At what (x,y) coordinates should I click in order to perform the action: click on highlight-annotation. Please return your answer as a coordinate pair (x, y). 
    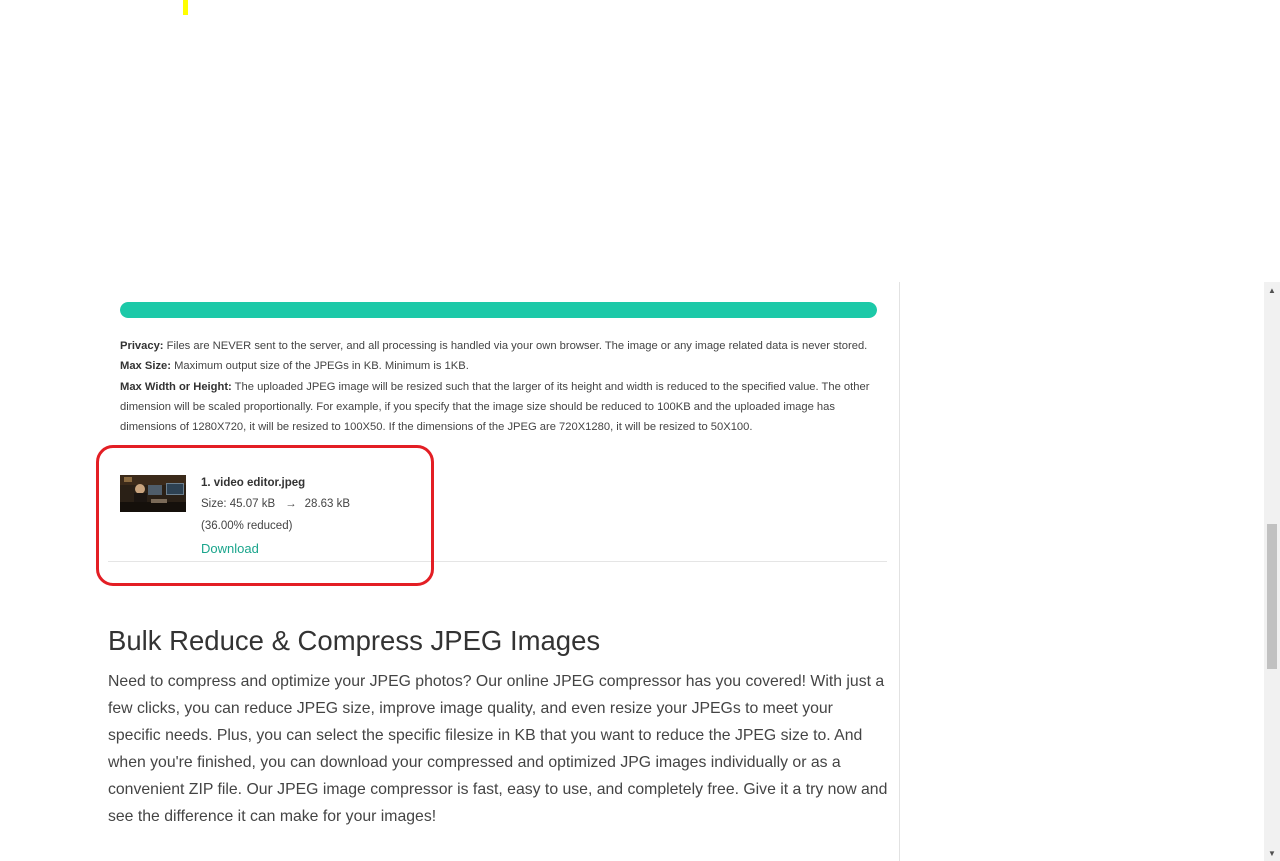
    Looking at the image, I should click on (265, 515).